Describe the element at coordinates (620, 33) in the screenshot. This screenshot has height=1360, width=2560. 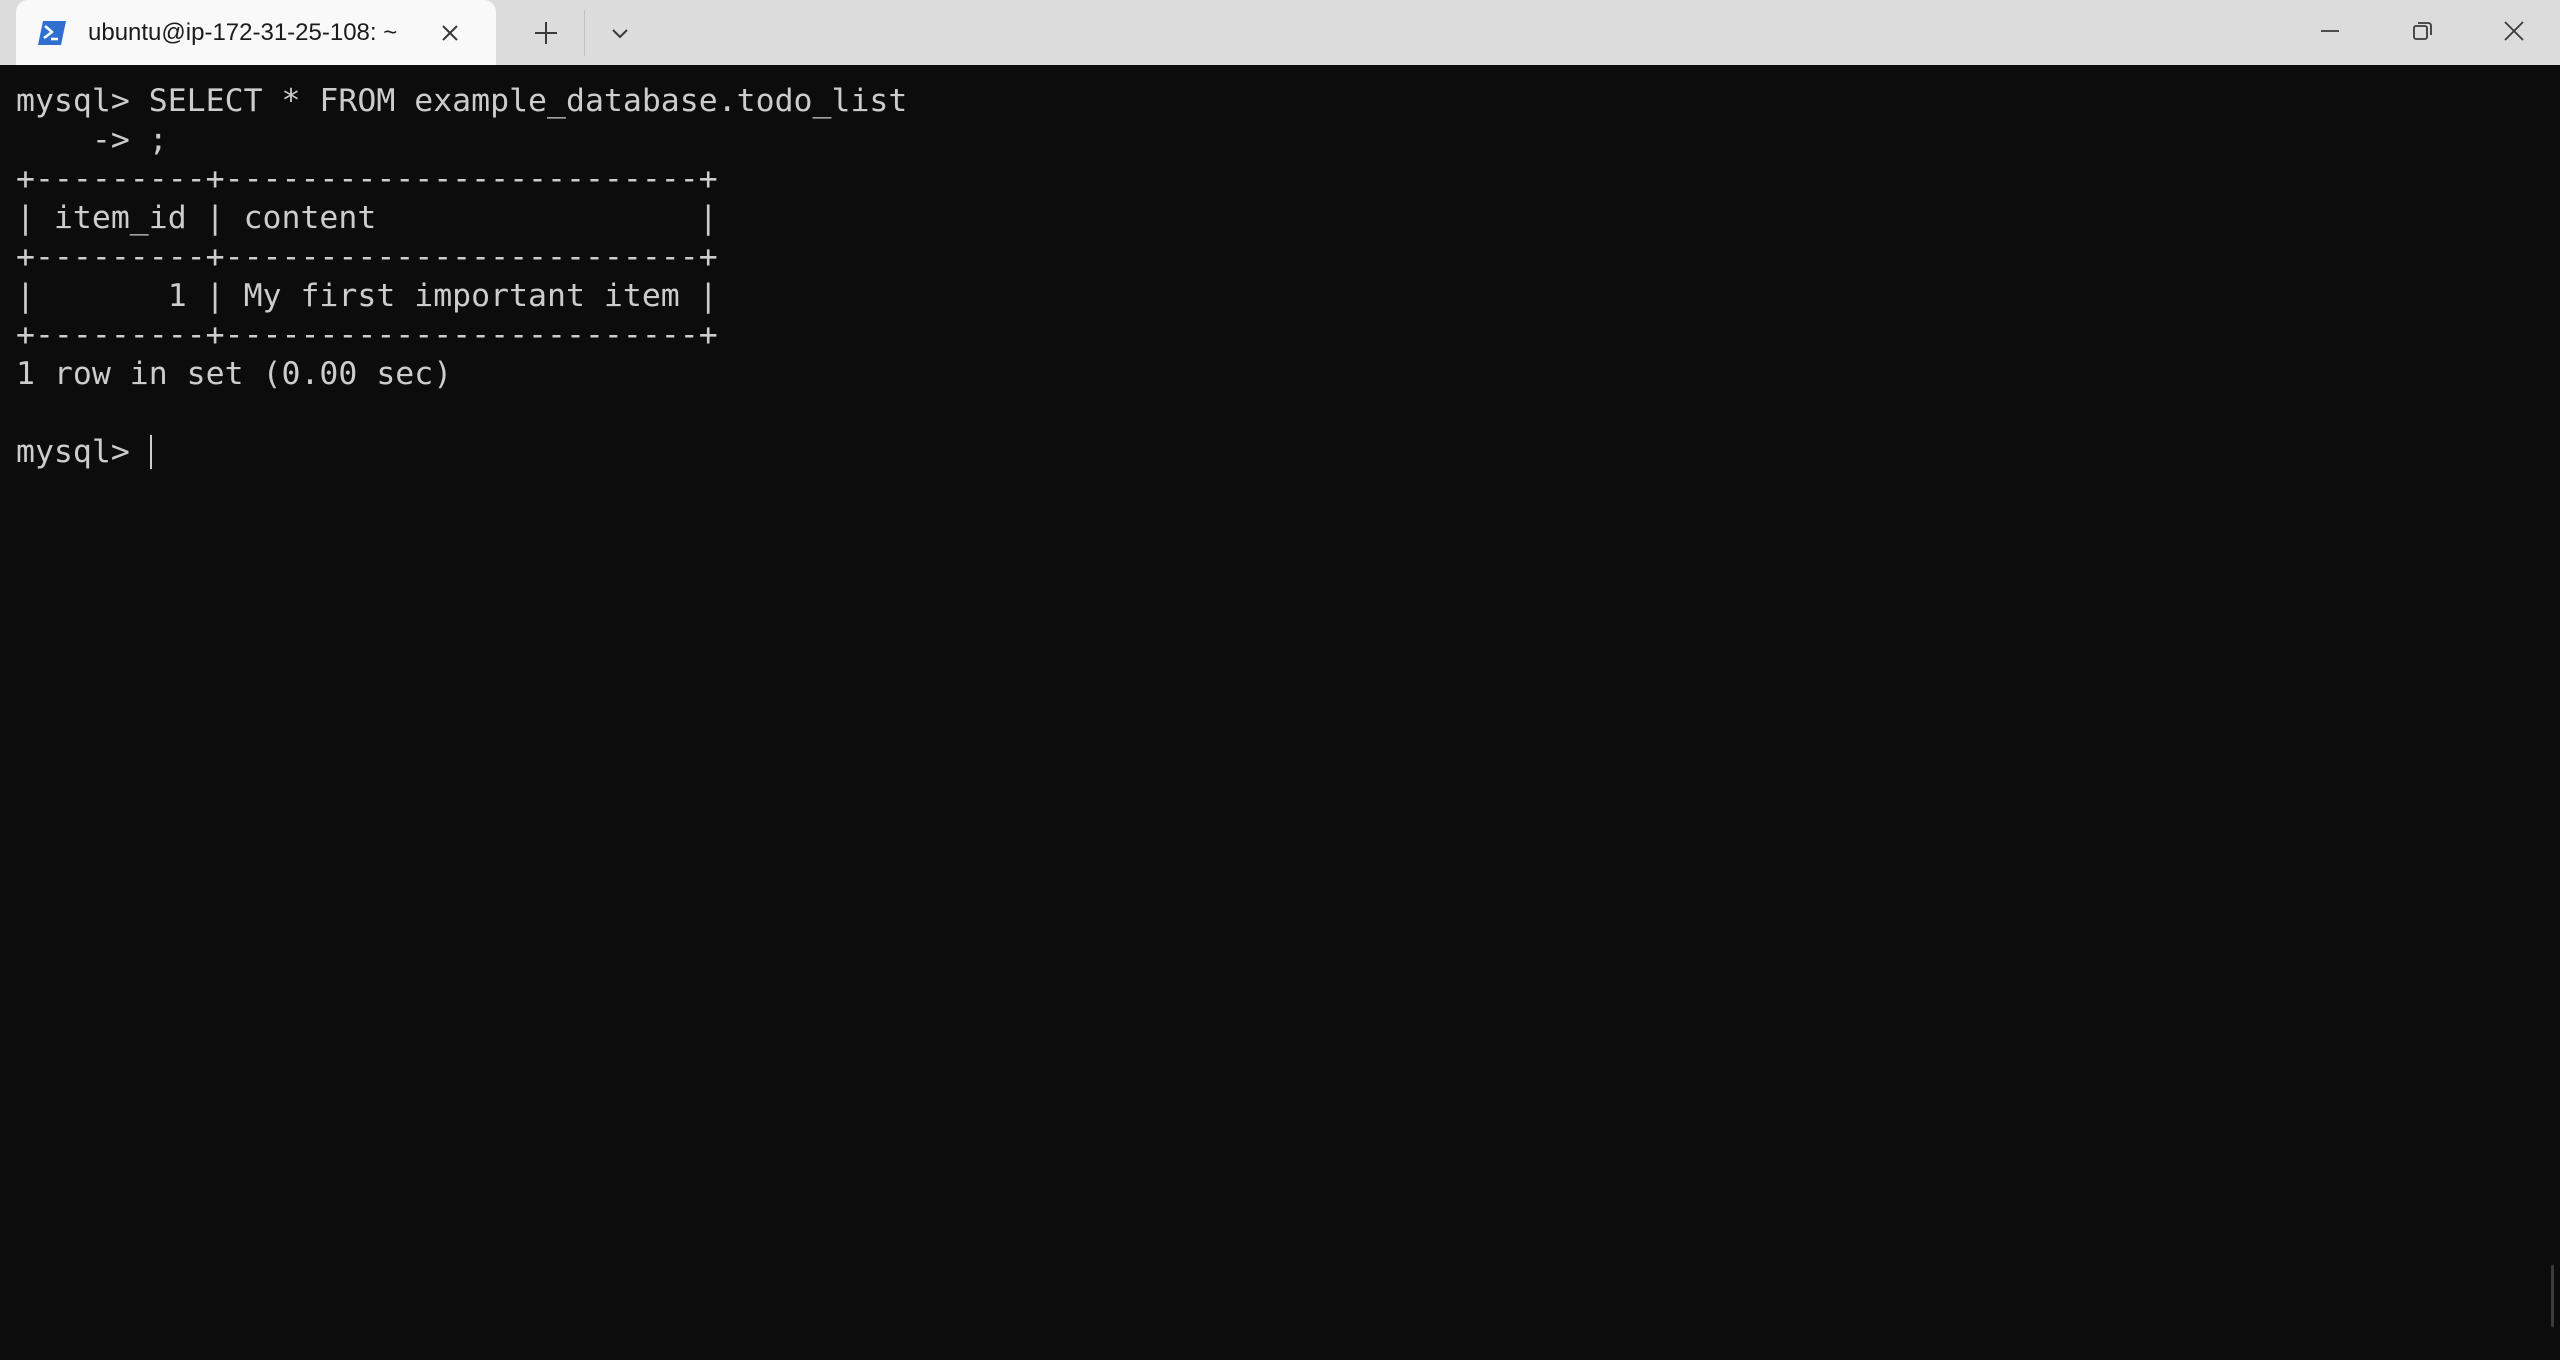
I see `chevron-down-icon` at that location.